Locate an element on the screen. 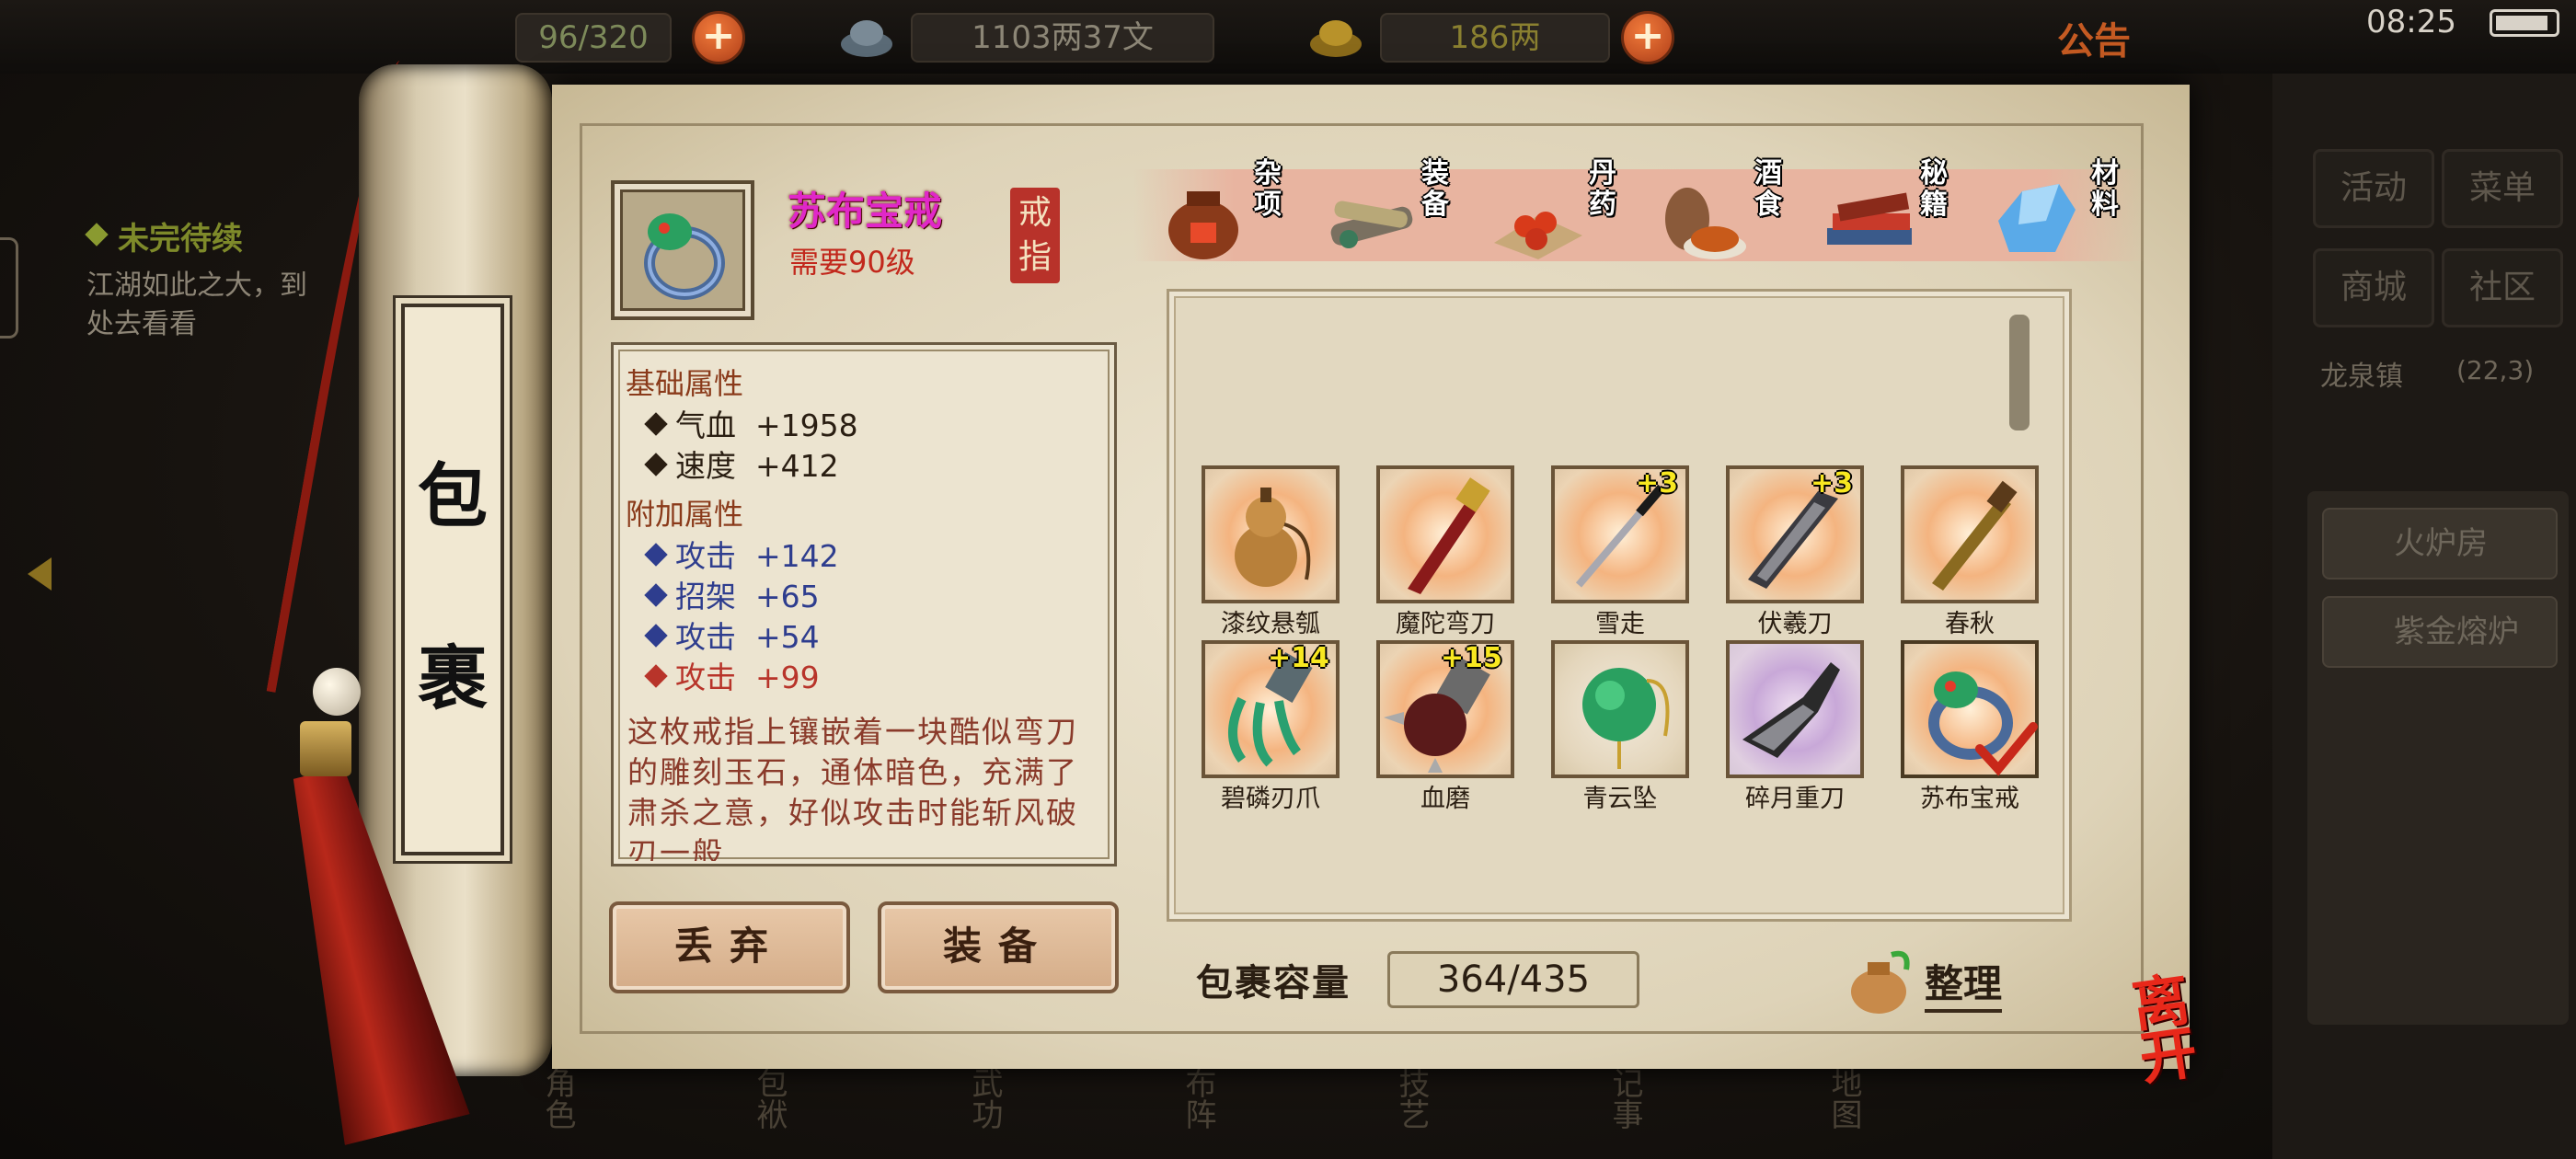 The width and height of the screenshot is (2576, 1159). money-bag-icon is located at coordinates (1880, 982).